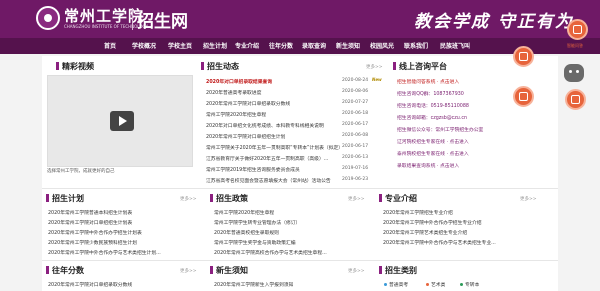 This screenshot has height=291, width=600. I want to click on list-item: 2020年常州工学院招生专业介绍, so click(448, 212).